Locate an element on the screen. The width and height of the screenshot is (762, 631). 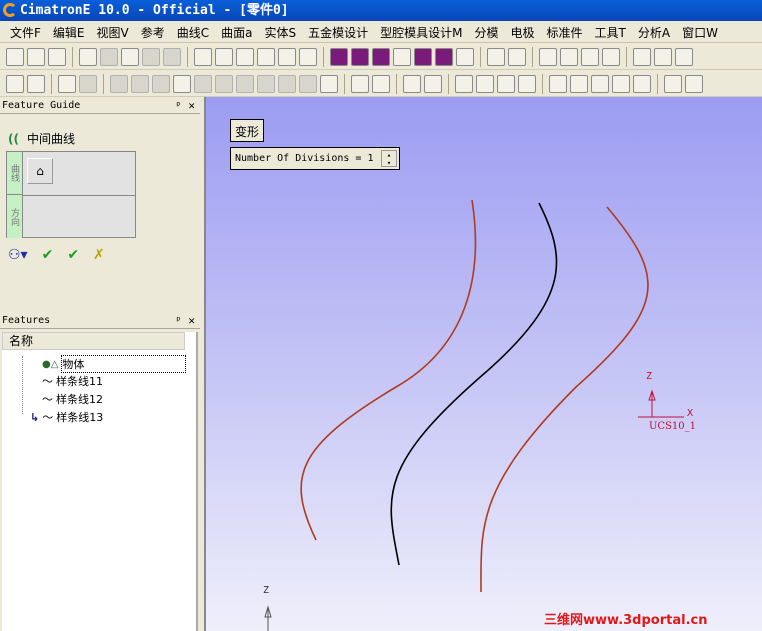
open-icon is located at coordinates (36, 56).